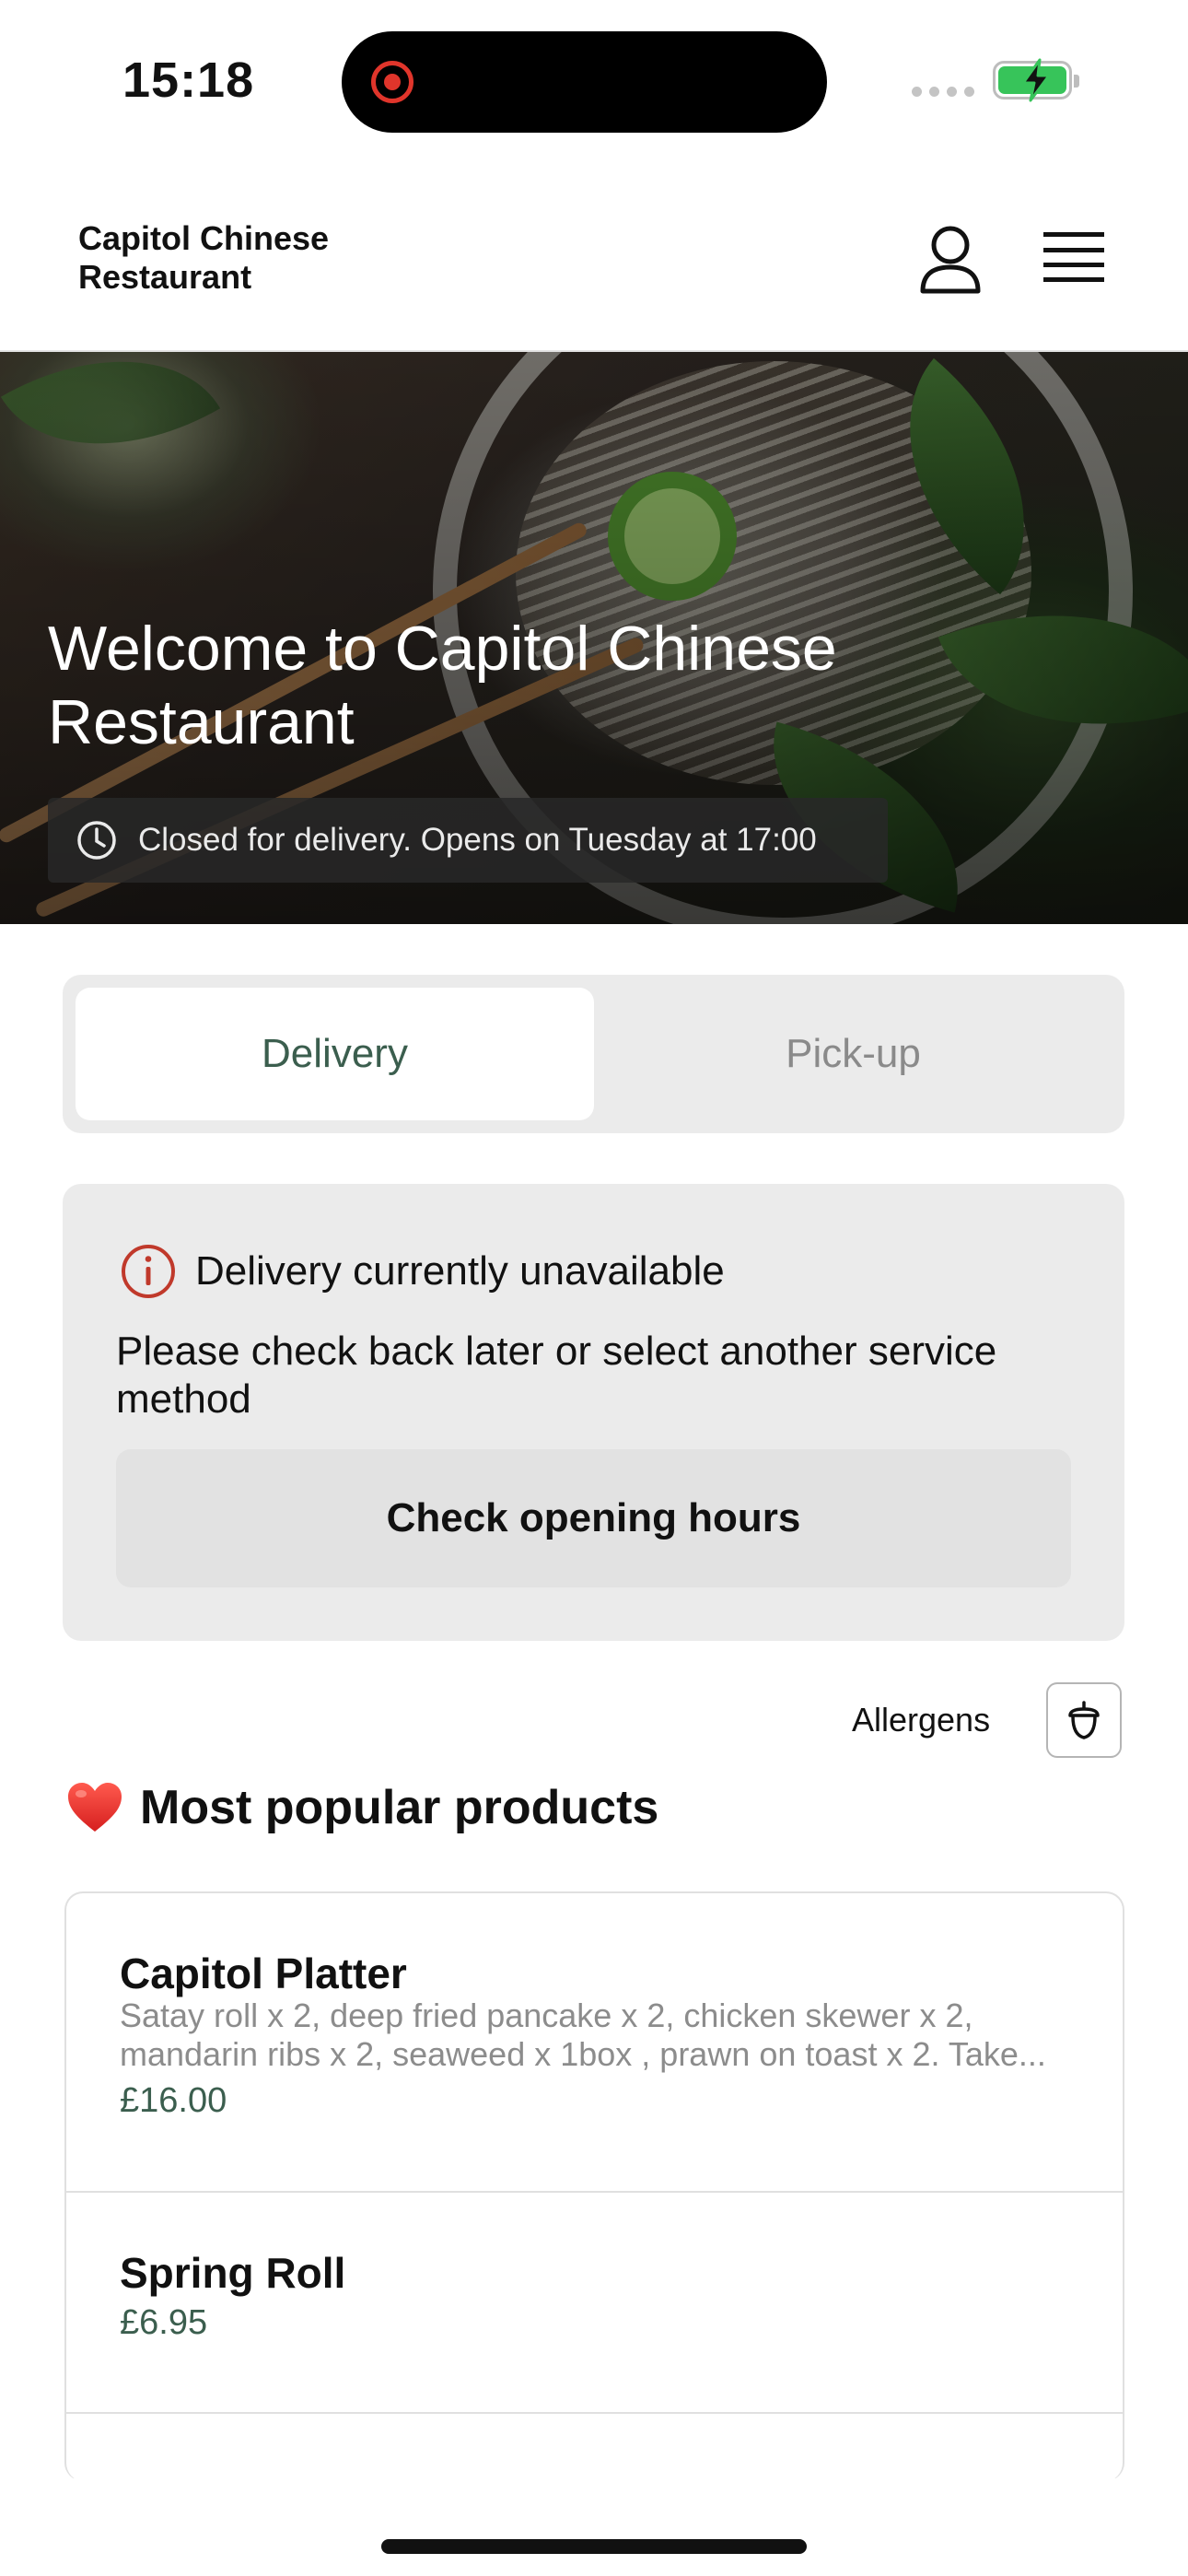  I want to click on battery-charging-icon, so click(1036, 80).